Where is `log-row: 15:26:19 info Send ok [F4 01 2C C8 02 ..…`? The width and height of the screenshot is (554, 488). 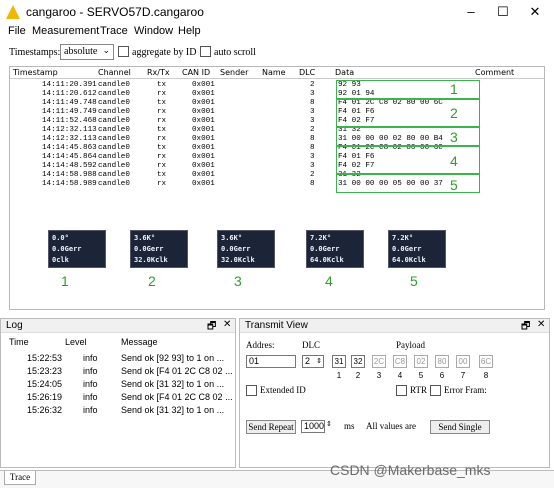
log-row: 15:26:19 info Send ok [F4 01 2C C8 02 ..… is located at coordinates (118, 398).